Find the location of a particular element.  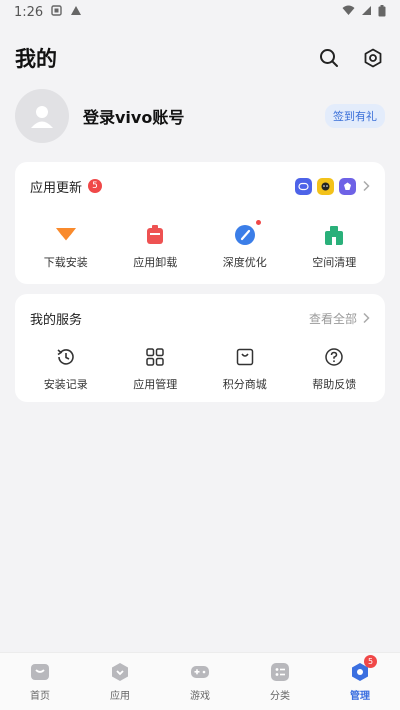

settings-button is located at coordinates (373, 58).